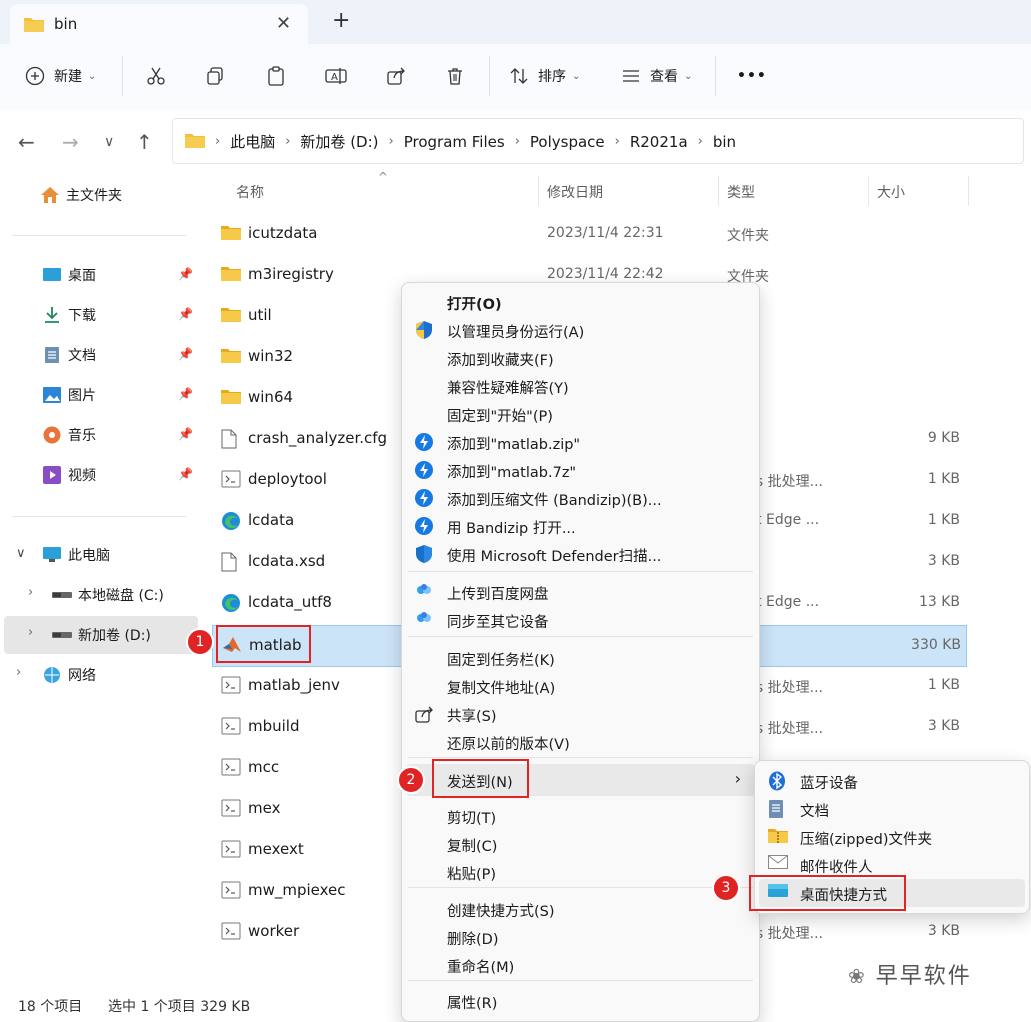 This screenshot has height=1022, width=1031. Describe the element at coordinates (580, 844) in the screenshot. I see `context-menu-item: 复制(C)` at that location.